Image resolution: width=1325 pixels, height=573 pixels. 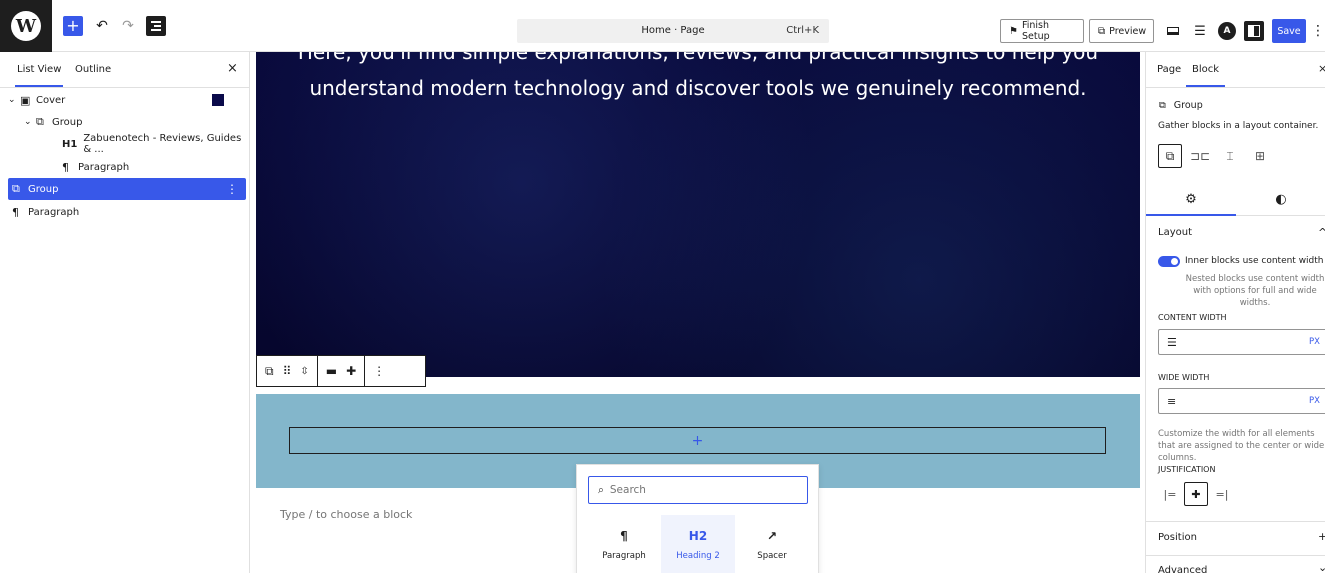 I want to click on redo-icon: ↷, so click(x=128, y=26).